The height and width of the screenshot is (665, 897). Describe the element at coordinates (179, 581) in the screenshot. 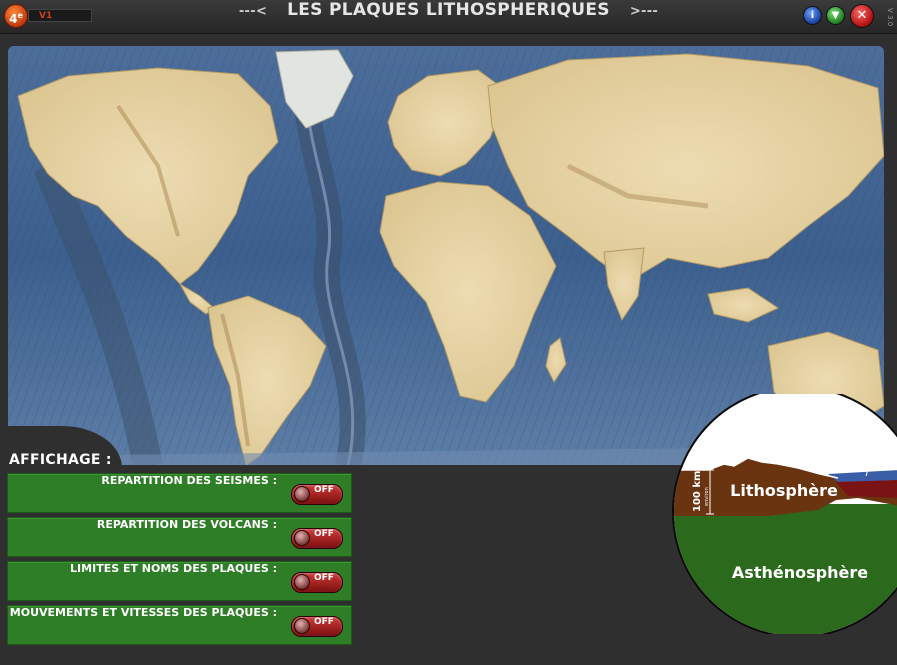

I see `option-limites-plaques: LIMITES ET NOMS DES PLAQUES : OFF` at that location.